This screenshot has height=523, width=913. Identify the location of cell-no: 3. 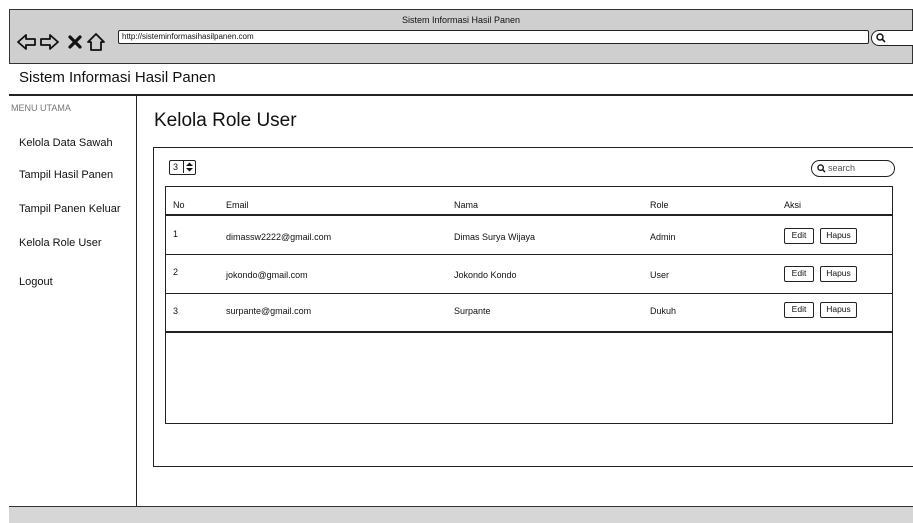
(176, 311).